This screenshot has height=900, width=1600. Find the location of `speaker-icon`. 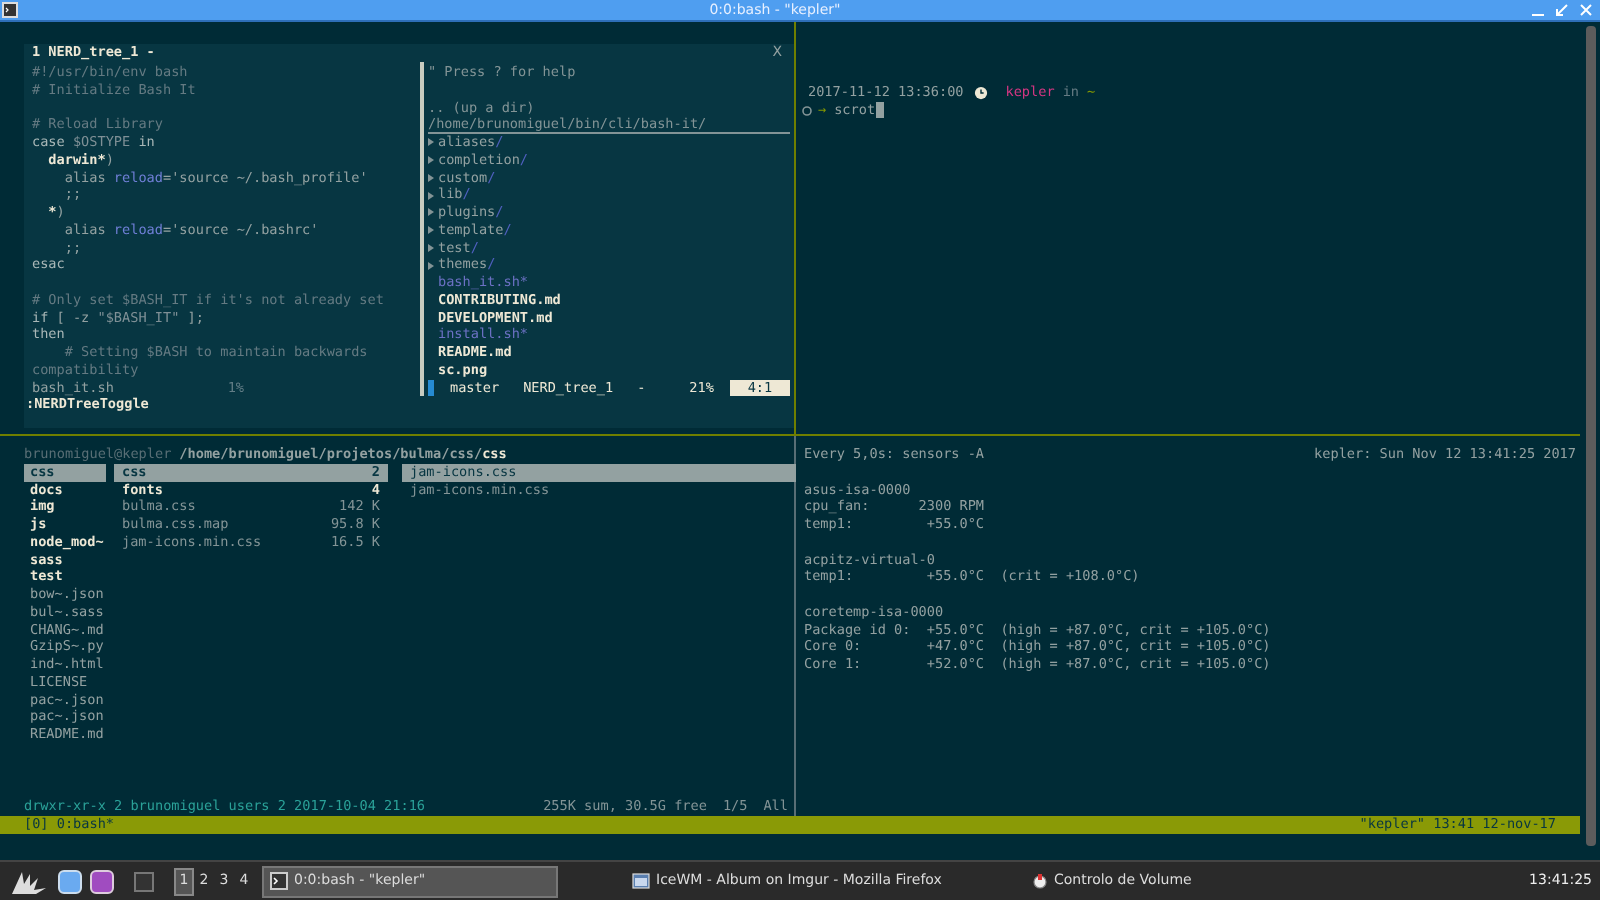

speaker-icon is located at coordinates (1040, 881).